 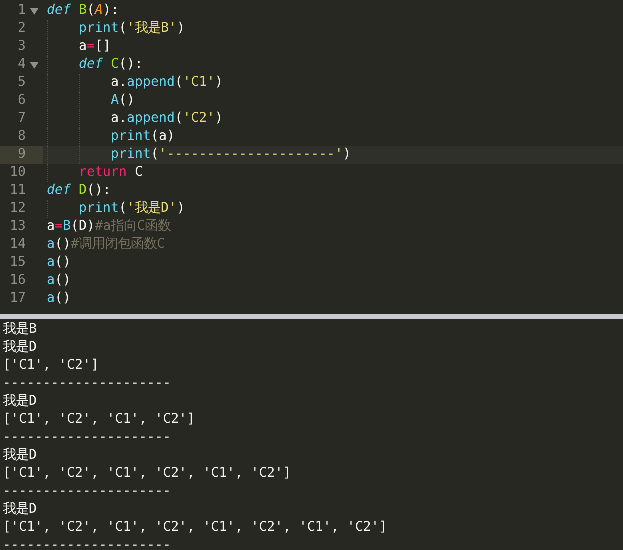 What do you see at coordinates (95, 47) in the screenshot?
I see `code-line: a=[]` at bounding box center [95, 47].